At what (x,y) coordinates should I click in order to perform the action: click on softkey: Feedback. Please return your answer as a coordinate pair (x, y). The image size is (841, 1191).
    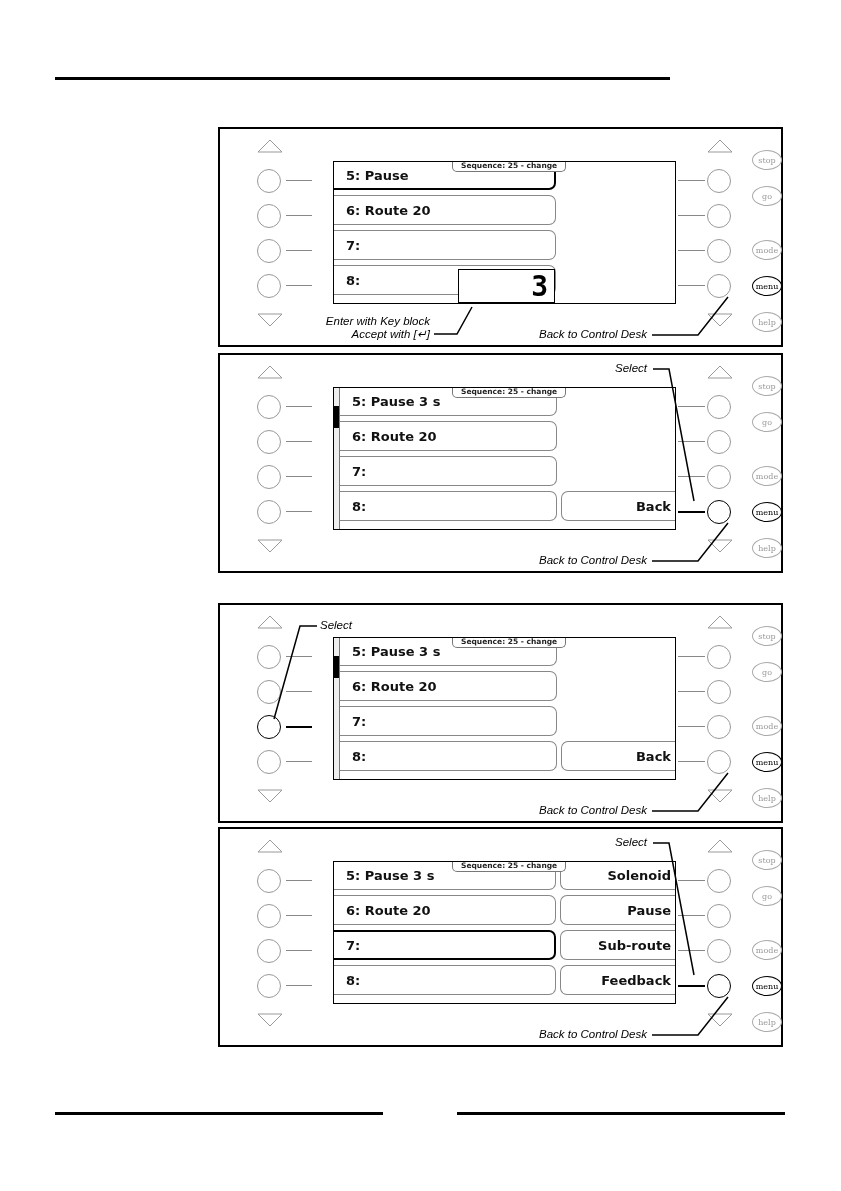
    Looking at the image, I should click on (617, 980).